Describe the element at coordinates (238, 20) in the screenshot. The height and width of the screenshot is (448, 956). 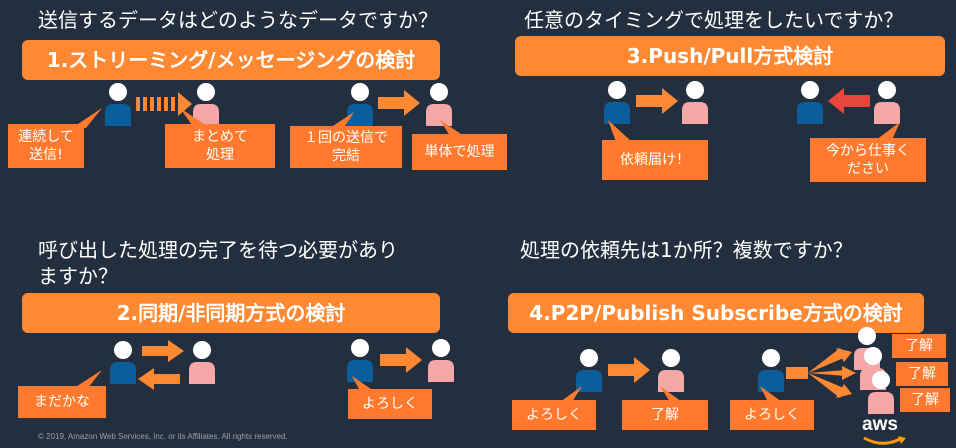
I see `question-1: 送信するデータはどのようなデータですか？` at that location.